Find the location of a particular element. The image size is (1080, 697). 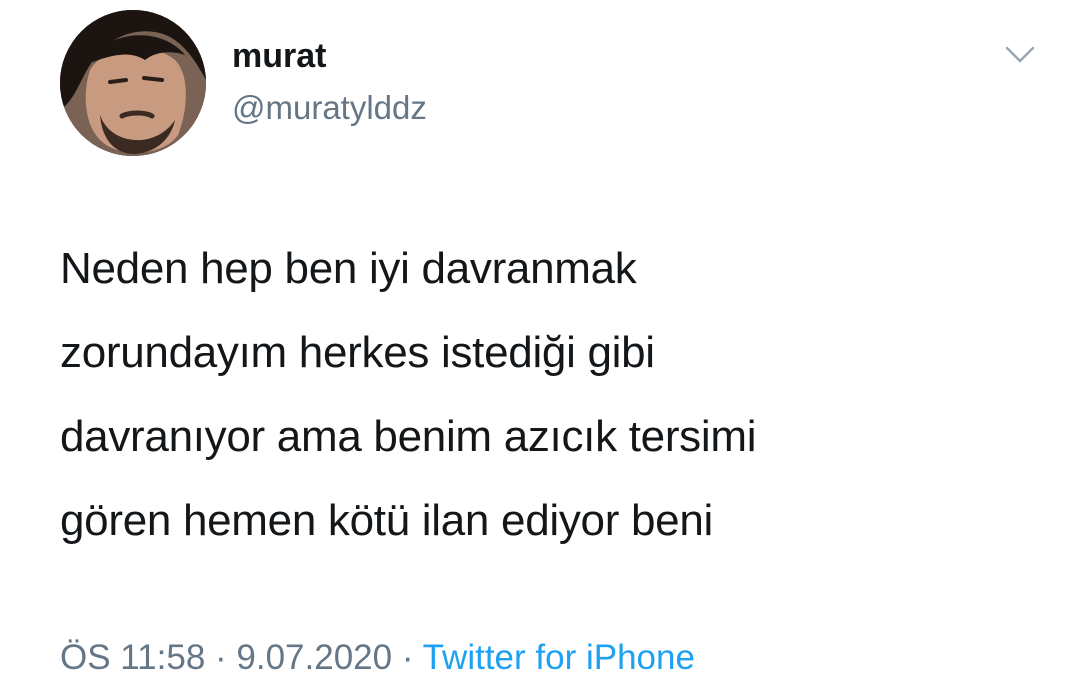

chevron-down-icon is located at coordinates (1020, 55).